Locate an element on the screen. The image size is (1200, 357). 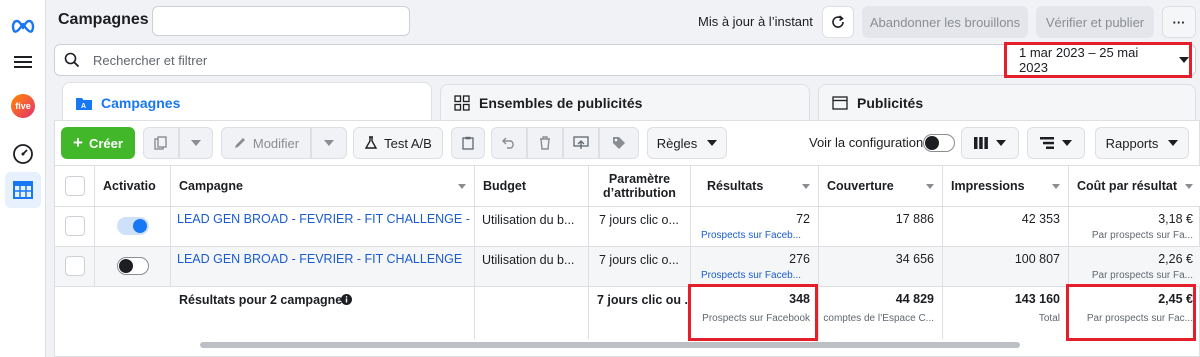
edit-button: Modifier is located at coordinates (266, 143).